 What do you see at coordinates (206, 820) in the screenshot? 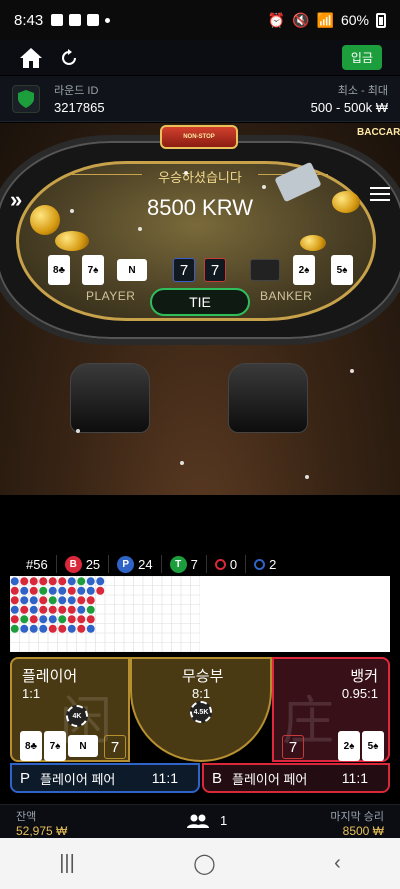
I see `players-online: 1` at bounding box center [206, 820].